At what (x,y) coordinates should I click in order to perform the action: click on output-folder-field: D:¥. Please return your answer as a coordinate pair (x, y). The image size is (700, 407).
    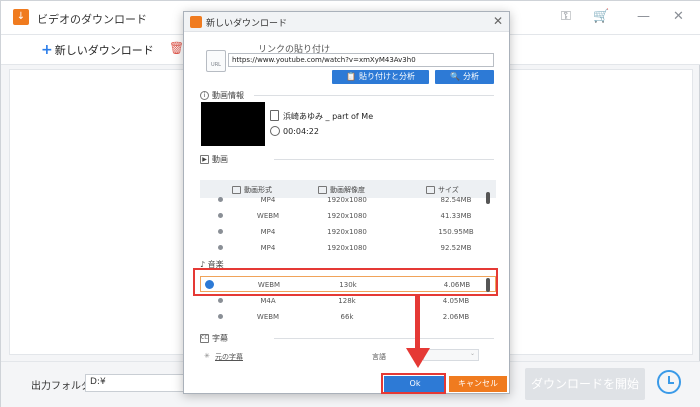
    Looking at the image, I should click on (135, 383).